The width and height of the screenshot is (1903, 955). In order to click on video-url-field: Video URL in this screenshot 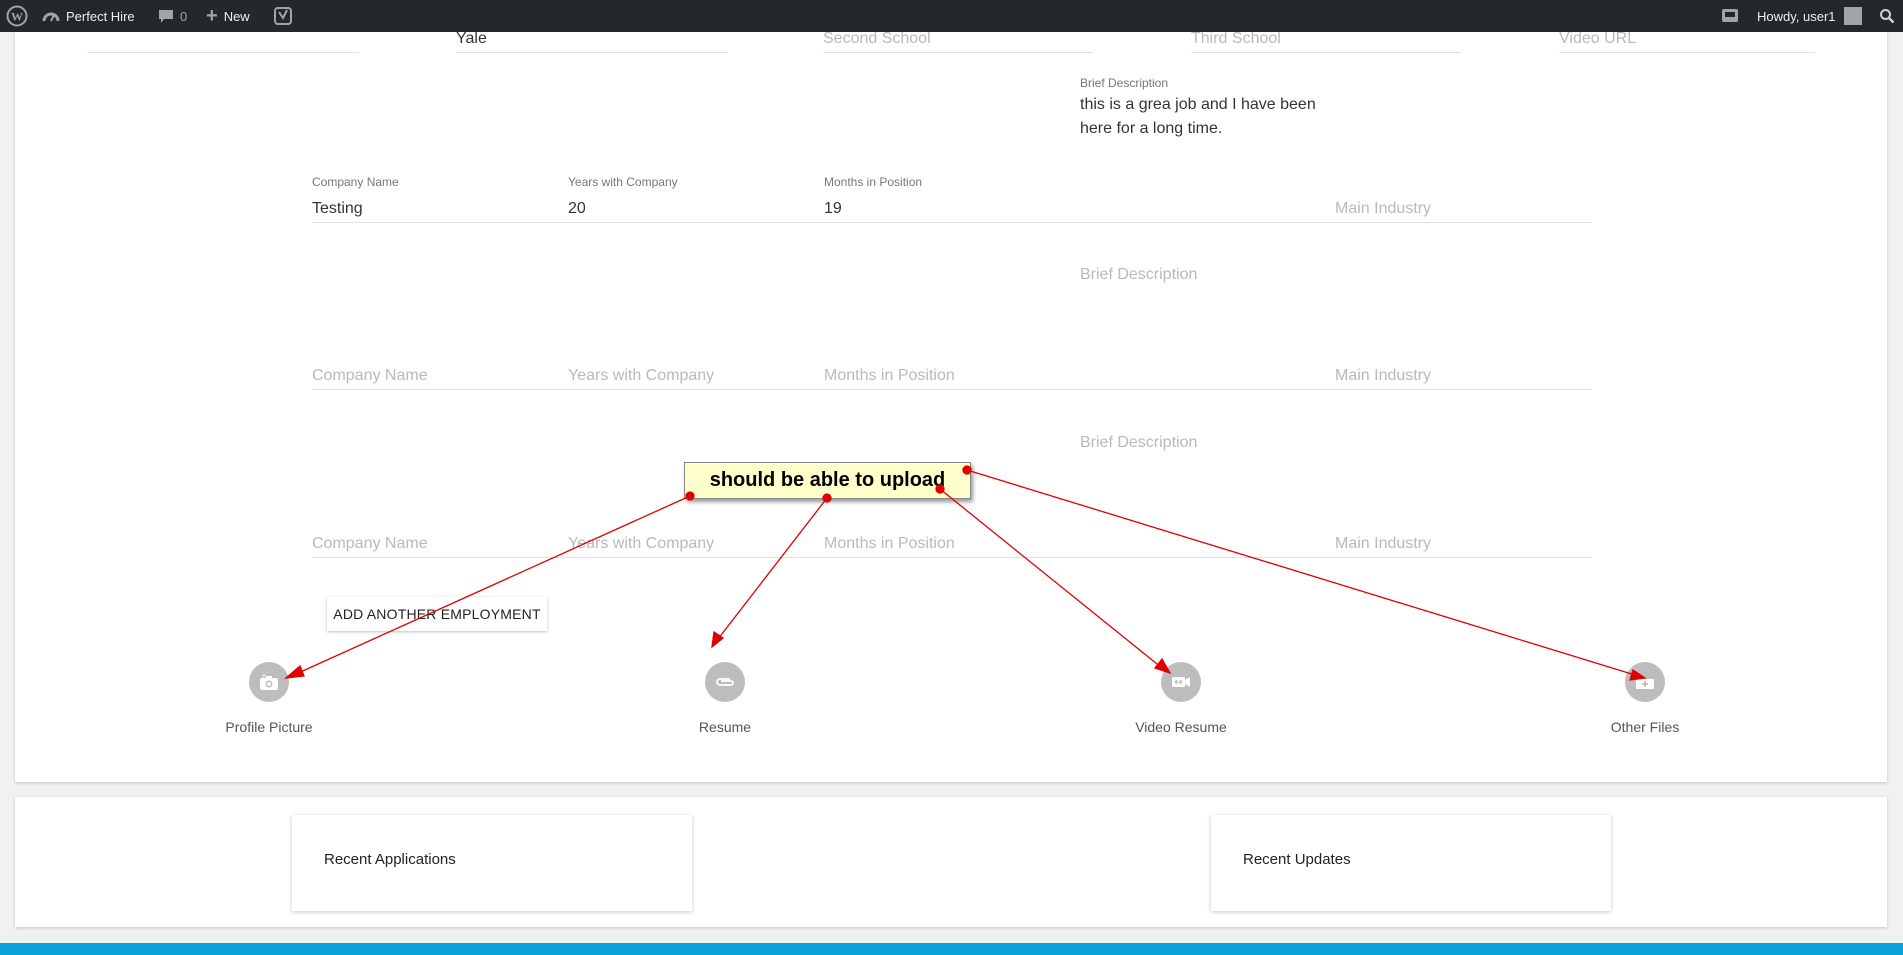, I will do `click(1687, 41)`.